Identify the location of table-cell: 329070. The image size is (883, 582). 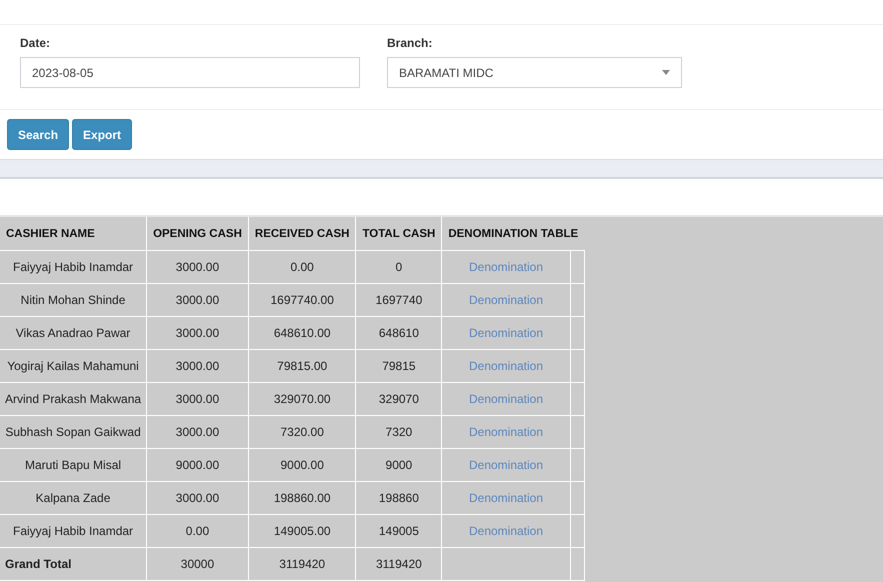
(399, 399).